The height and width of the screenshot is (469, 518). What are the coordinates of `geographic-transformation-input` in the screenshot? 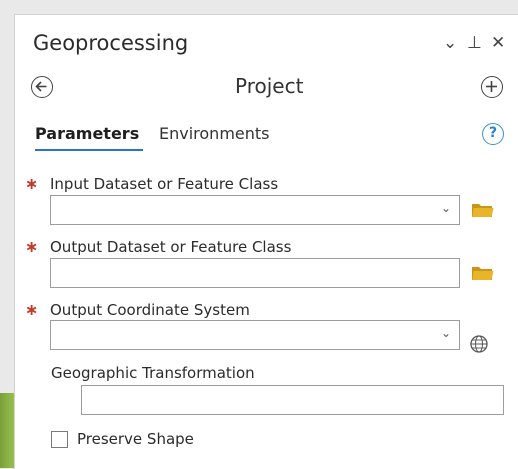 It's located at (292, 400).